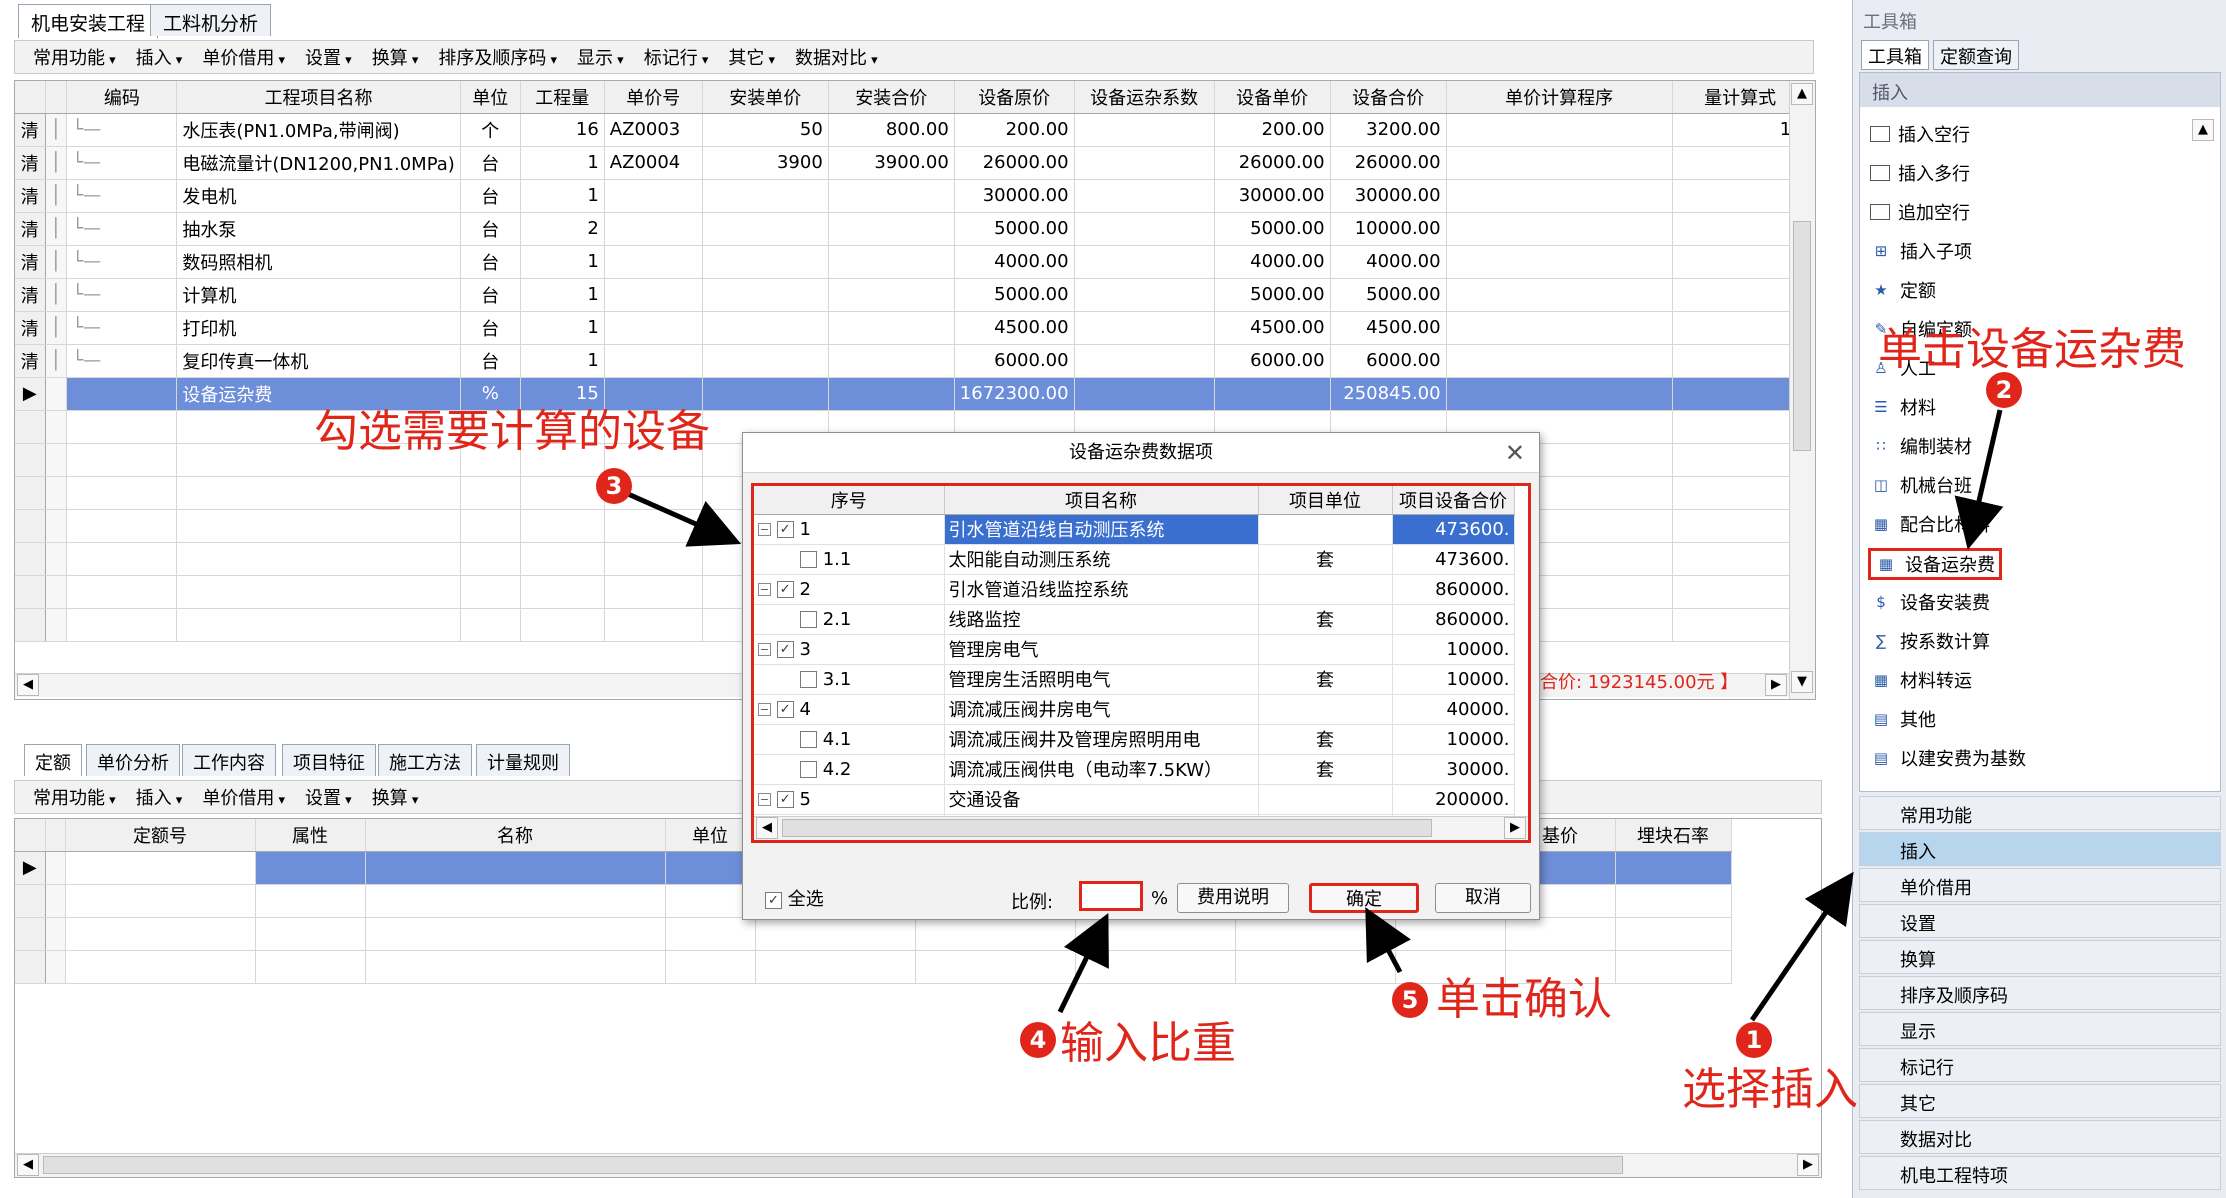 This screenshot has width=2226, height=1198. What do you see at coordinates (785, 529) in the screenshot?
I see `checkbox-checked-icon: ✓` at bounding box center [785, 529].